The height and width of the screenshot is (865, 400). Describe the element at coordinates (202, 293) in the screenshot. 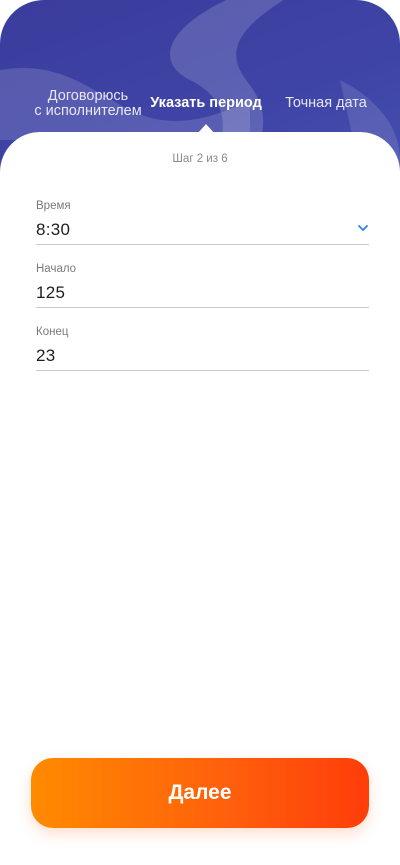

I see `start-value: 125` at that location.